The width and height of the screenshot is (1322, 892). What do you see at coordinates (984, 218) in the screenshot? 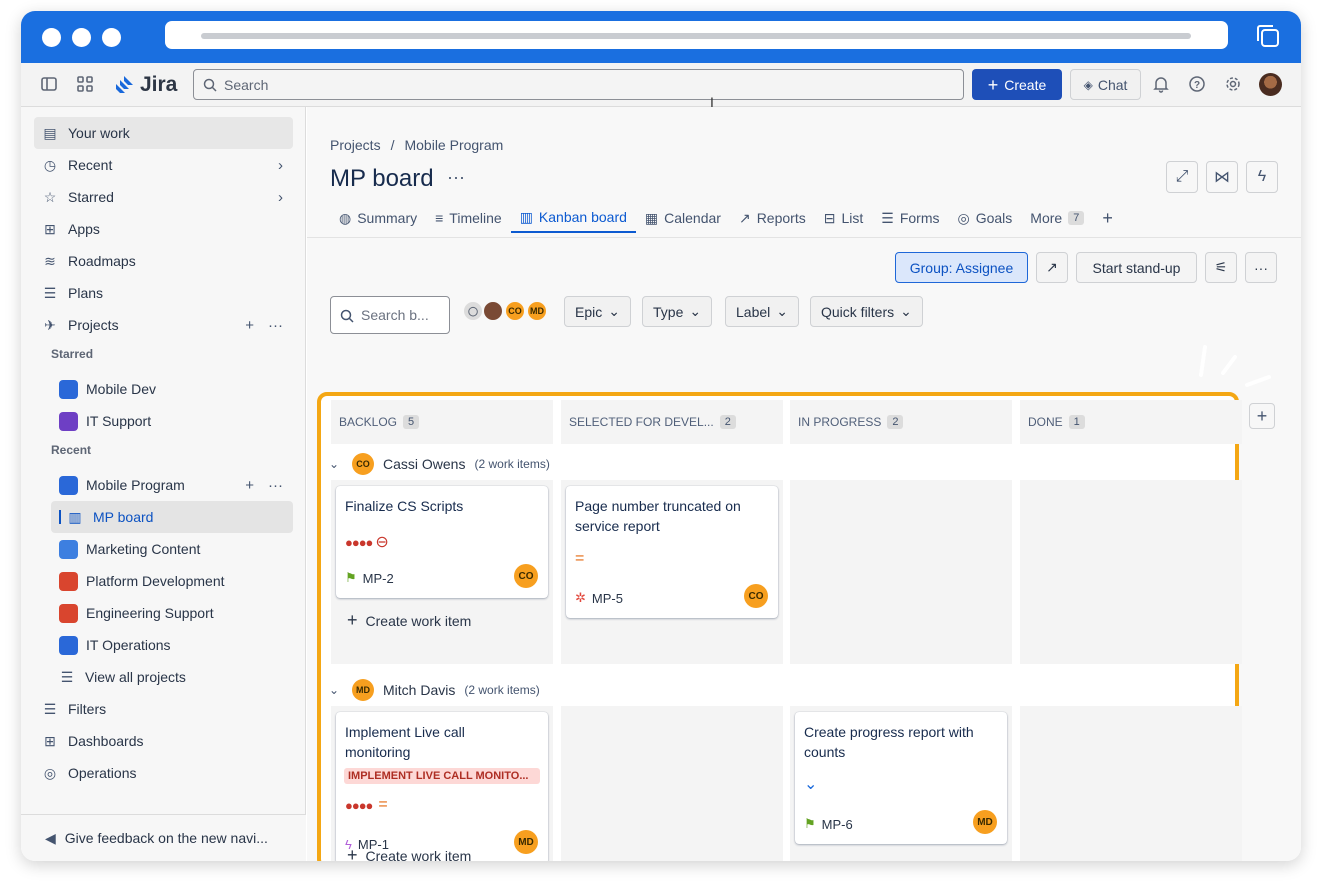
I see `tab-goals: ◎ Goals` at bounding box center [984, 218].